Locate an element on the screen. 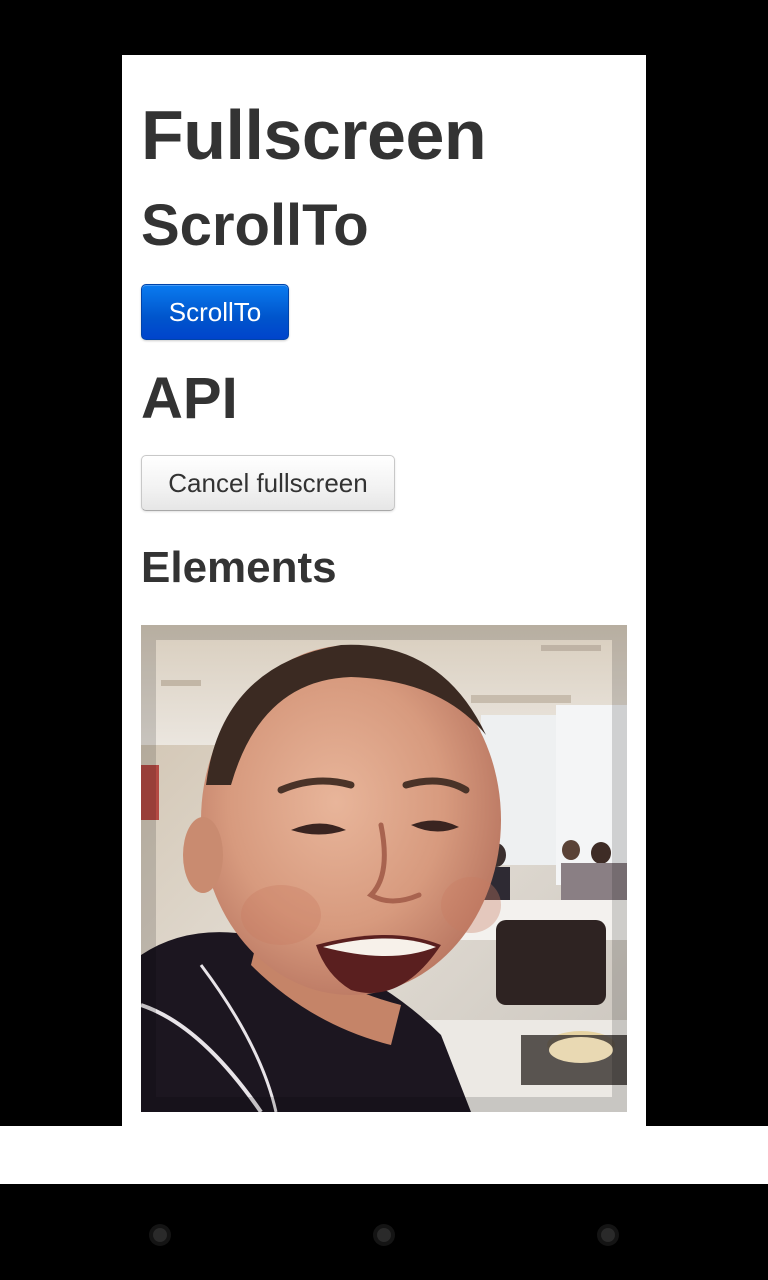  elements-heading: Elements is located at coordinates (239, 567).